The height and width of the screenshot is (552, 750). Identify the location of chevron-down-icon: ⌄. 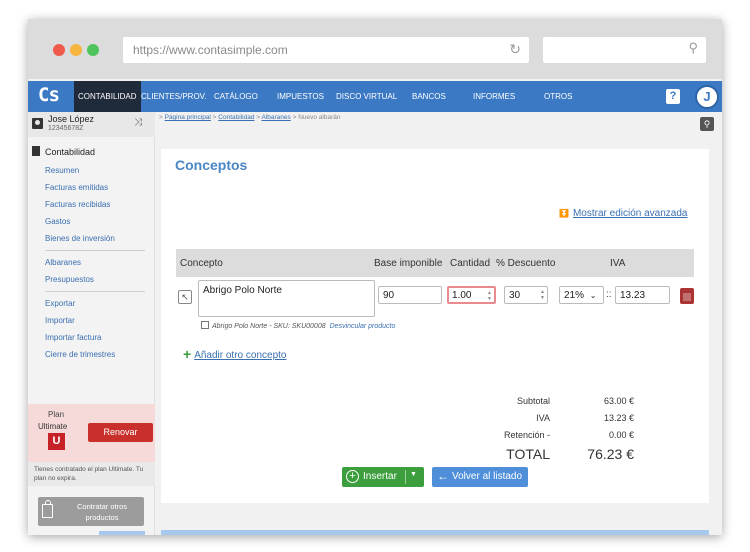
(593, 295).